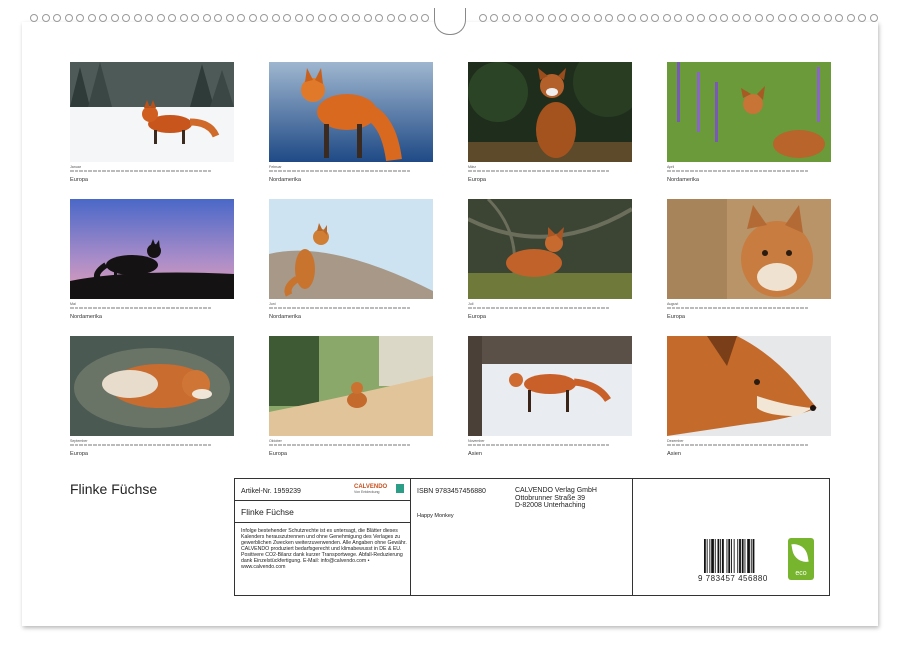 This screenshot has width=899, height=648. I want to click on month-cell-1: Januar Europa, so click(152, 122).